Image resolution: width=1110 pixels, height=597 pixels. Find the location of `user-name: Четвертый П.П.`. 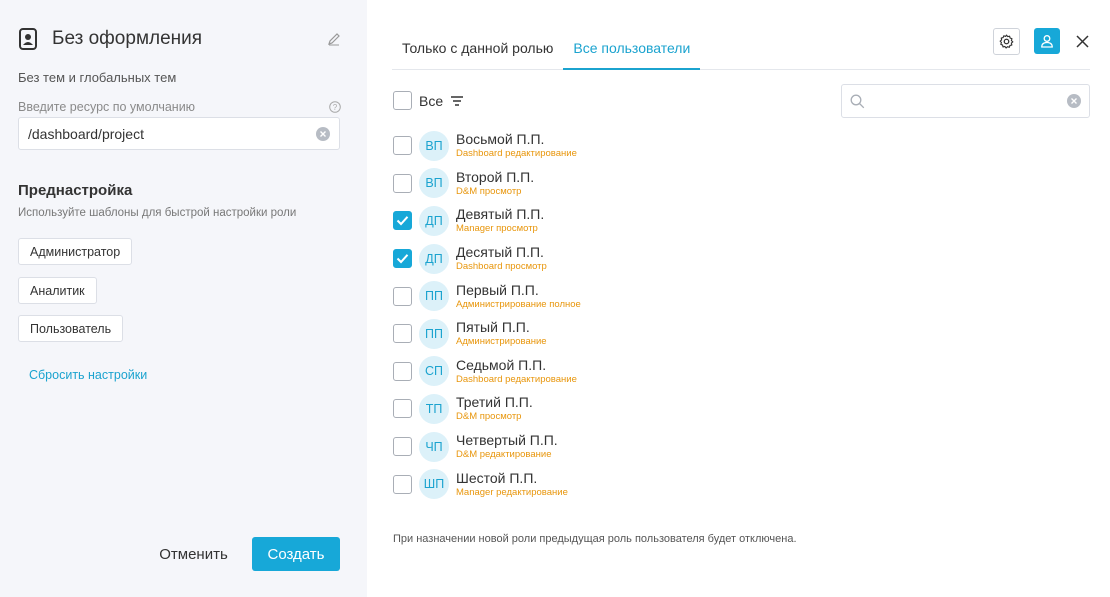

user-name: Четвертый П.П. is located at coordinates (507, 440).